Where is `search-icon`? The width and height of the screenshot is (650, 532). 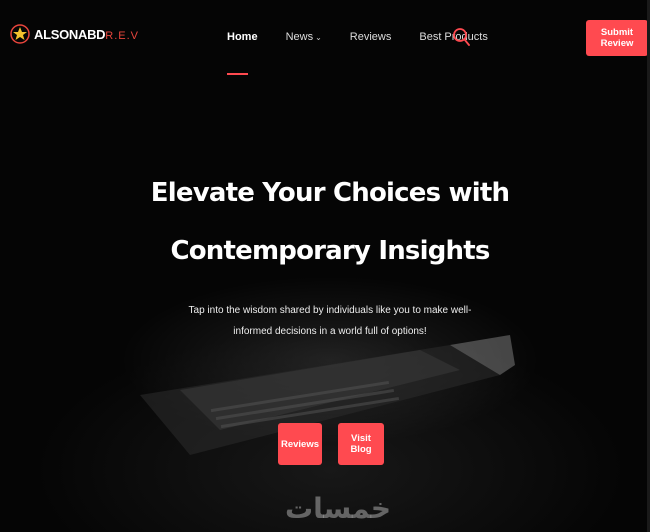
search-icon is located at coordinates (461, 37).